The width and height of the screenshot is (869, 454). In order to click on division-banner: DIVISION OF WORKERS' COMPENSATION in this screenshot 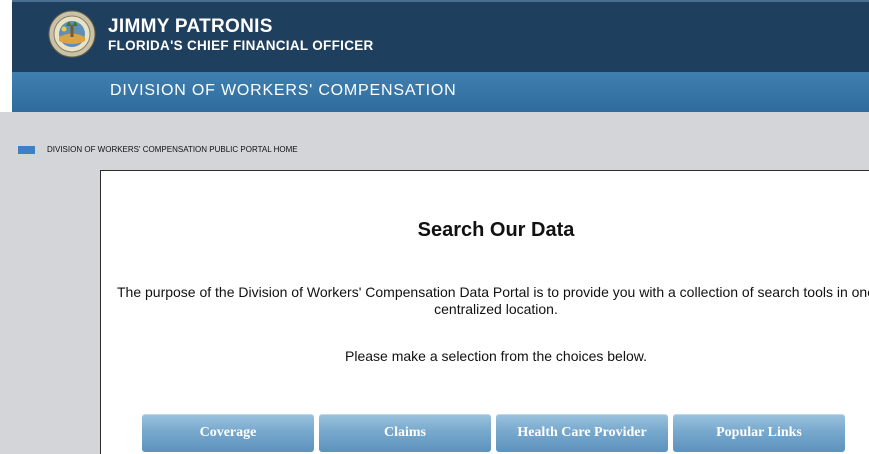, I will do `click(440, 92)`.